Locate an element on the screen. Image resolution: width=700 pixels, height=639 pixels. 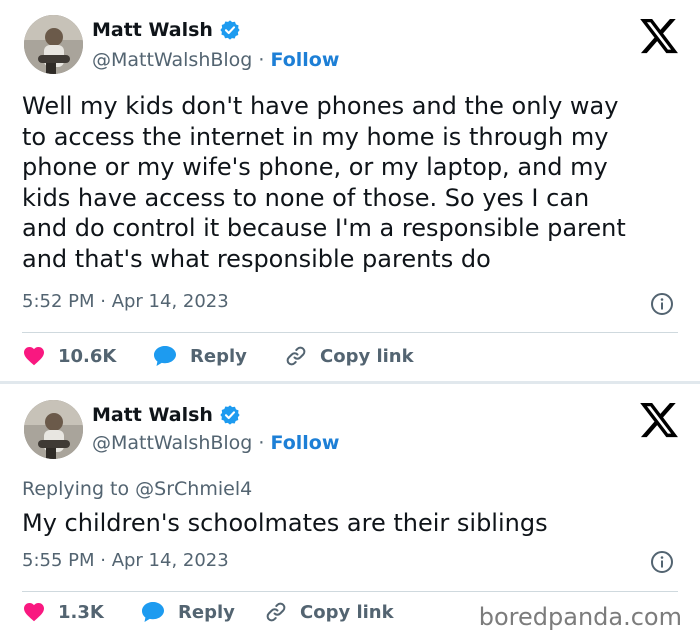
tweet-actions: 1.3K Reply Copy link is located at coordinates (208, 612).